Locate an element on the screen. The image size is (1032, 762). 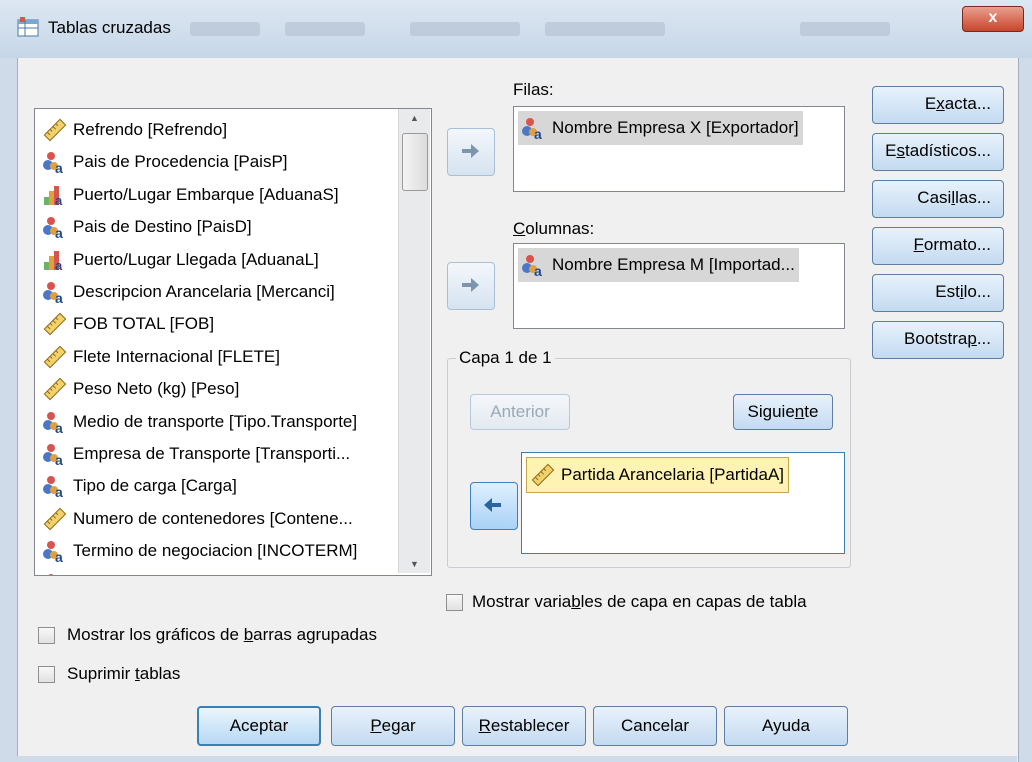
variable-list-item: a Tipo de carga [Carga] is located at coordinates (140, 486).